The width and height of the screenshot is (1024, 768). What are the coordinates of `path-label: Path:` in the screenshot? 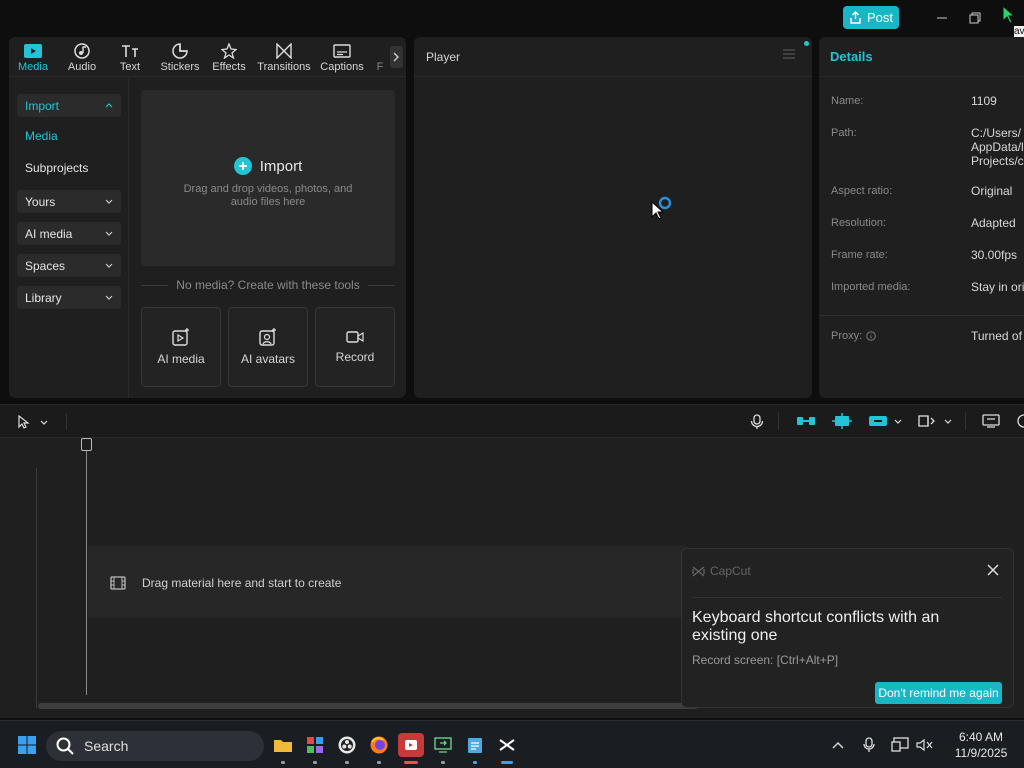 It's located at (844, 133).